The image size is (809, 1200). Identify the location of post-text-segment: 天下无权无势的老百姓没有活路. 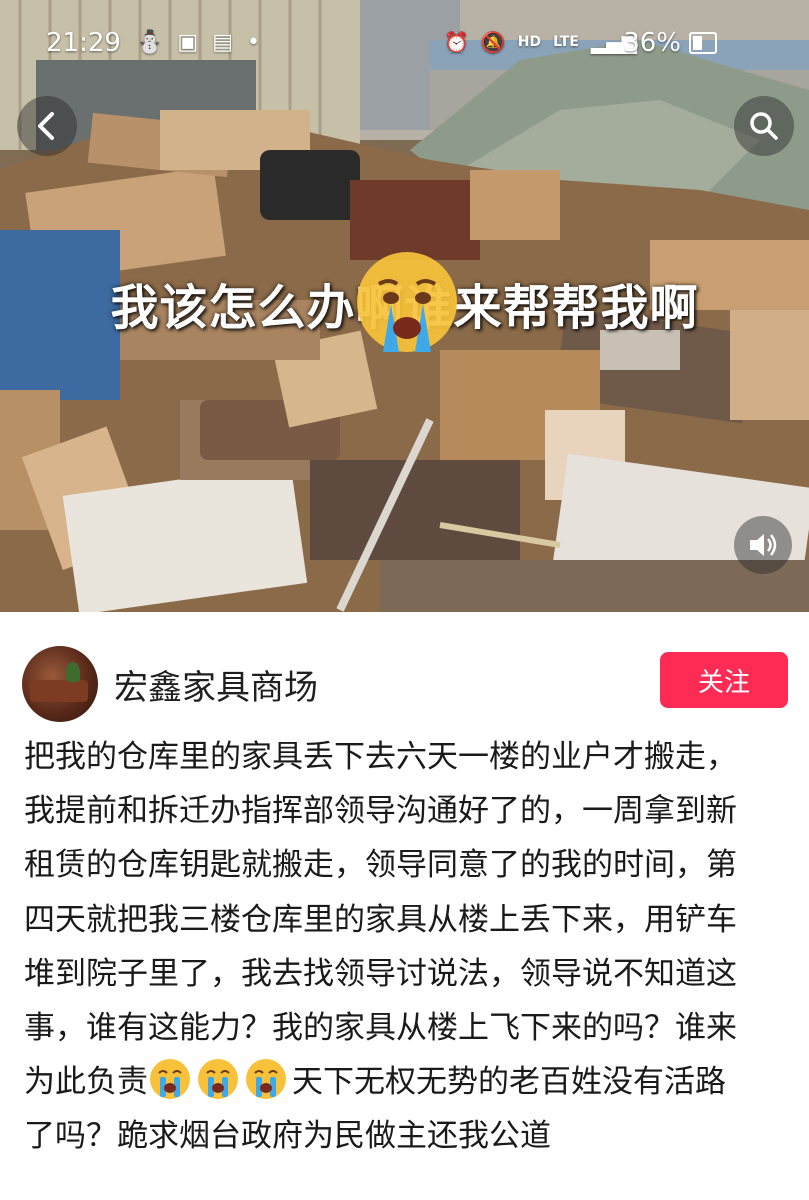
(509, 1082).